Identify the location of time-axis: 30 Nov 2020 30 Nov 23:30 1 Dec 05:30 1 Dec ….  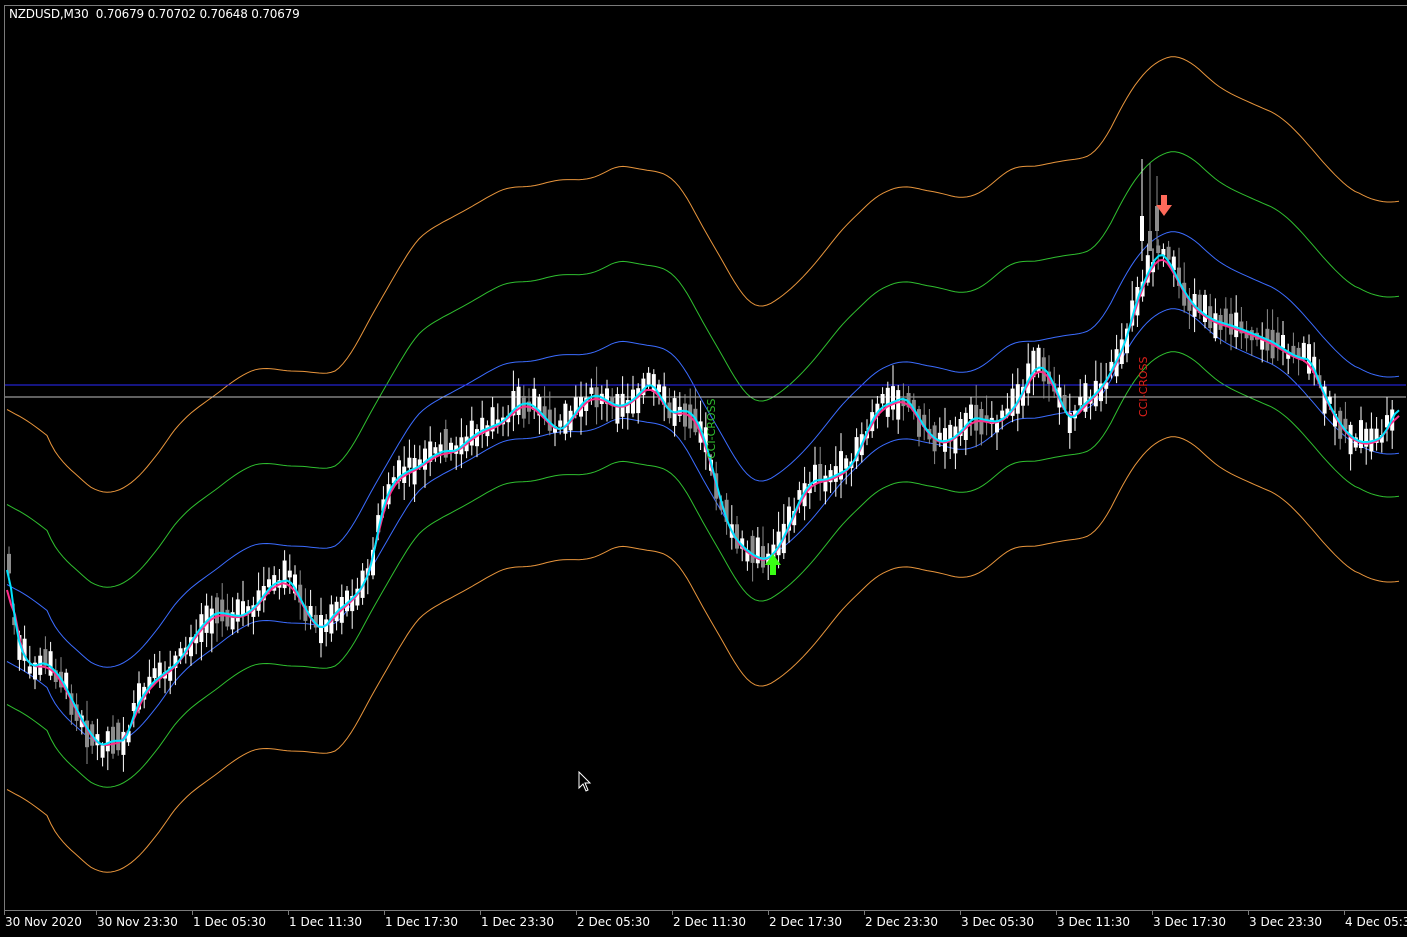
(705, 923).